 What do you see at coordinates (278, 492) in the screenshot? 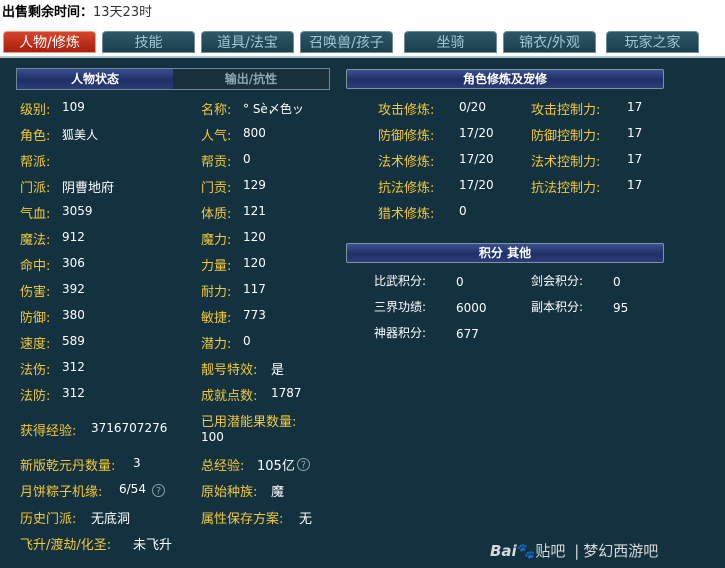
I see `value-race: 魔` at bounding box center [278, 492].